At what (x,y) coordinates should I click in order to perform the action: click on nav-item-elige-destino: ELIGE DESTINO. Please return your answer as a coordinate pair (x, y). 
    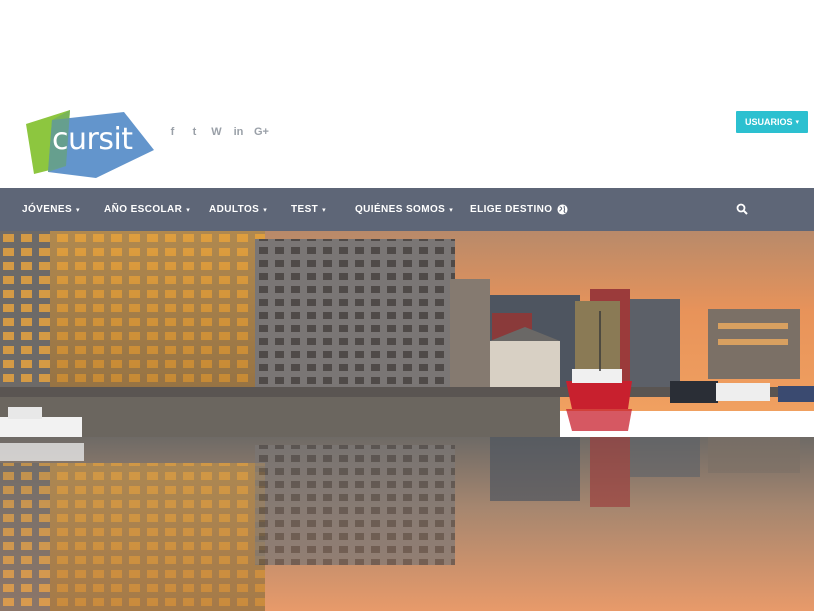
    Looking at the image, I should click on (519, 209).